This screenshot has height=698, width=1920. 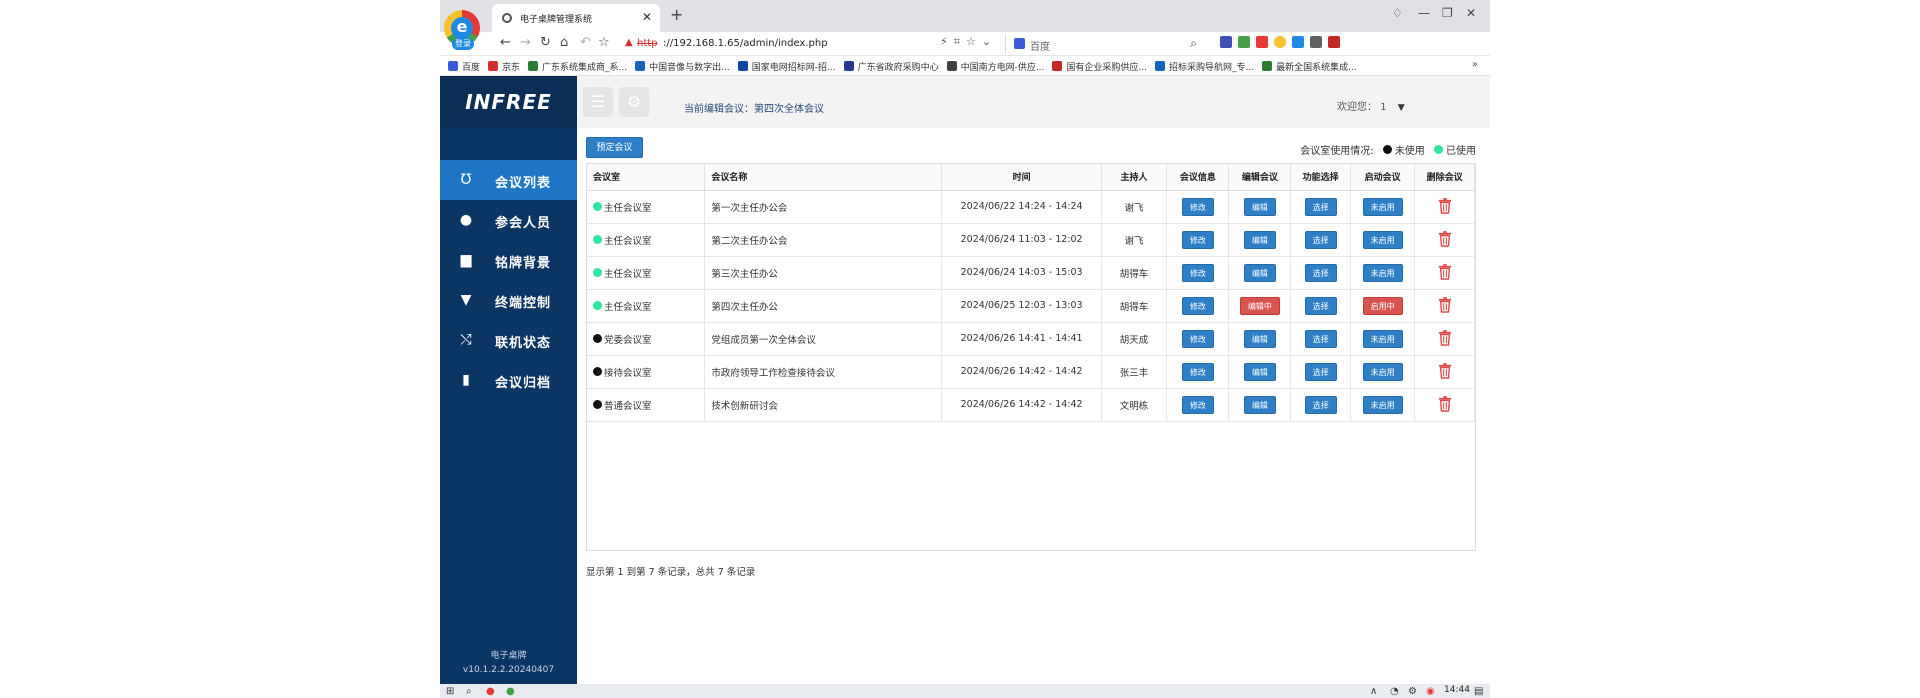 What do you see at coordinates (1226, 42) in the screenshot?
I see `translate-icon` at bounding box center [1226, 42].